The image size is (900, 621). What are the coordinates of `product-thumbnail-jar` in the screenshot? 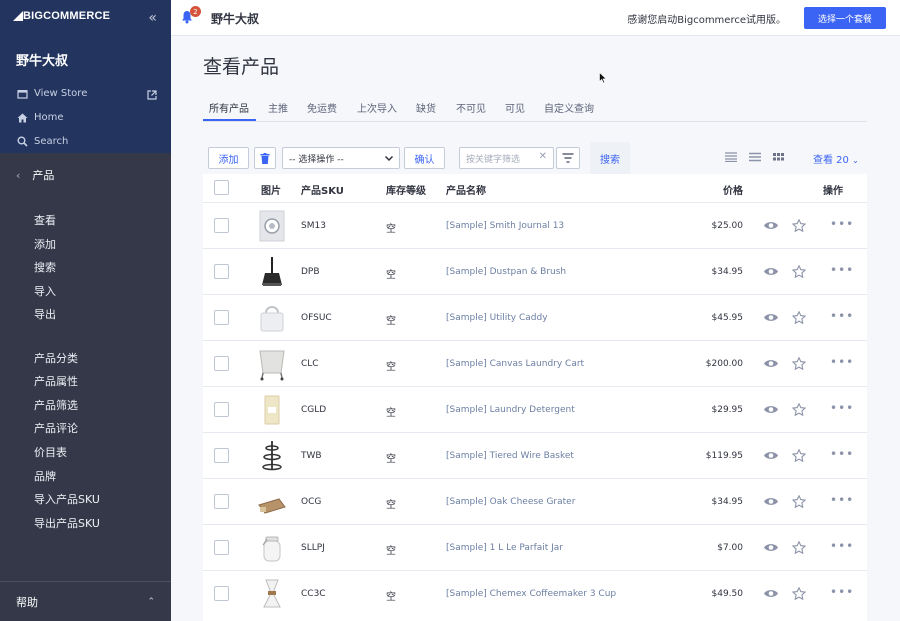 It's located at (272, 548).